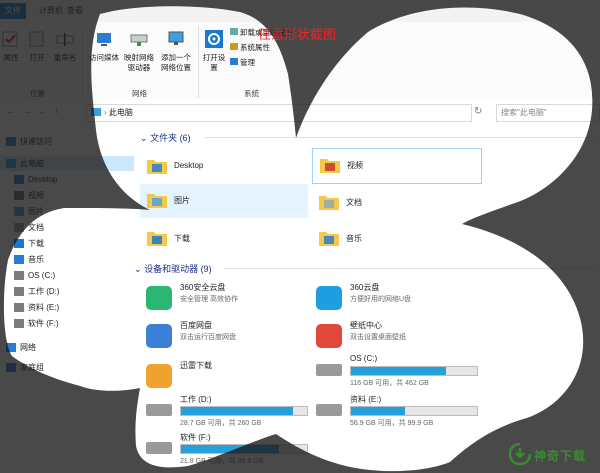  I want to click on device-item: 360云盘 方便好用的网络U盘, so click(404, 300).